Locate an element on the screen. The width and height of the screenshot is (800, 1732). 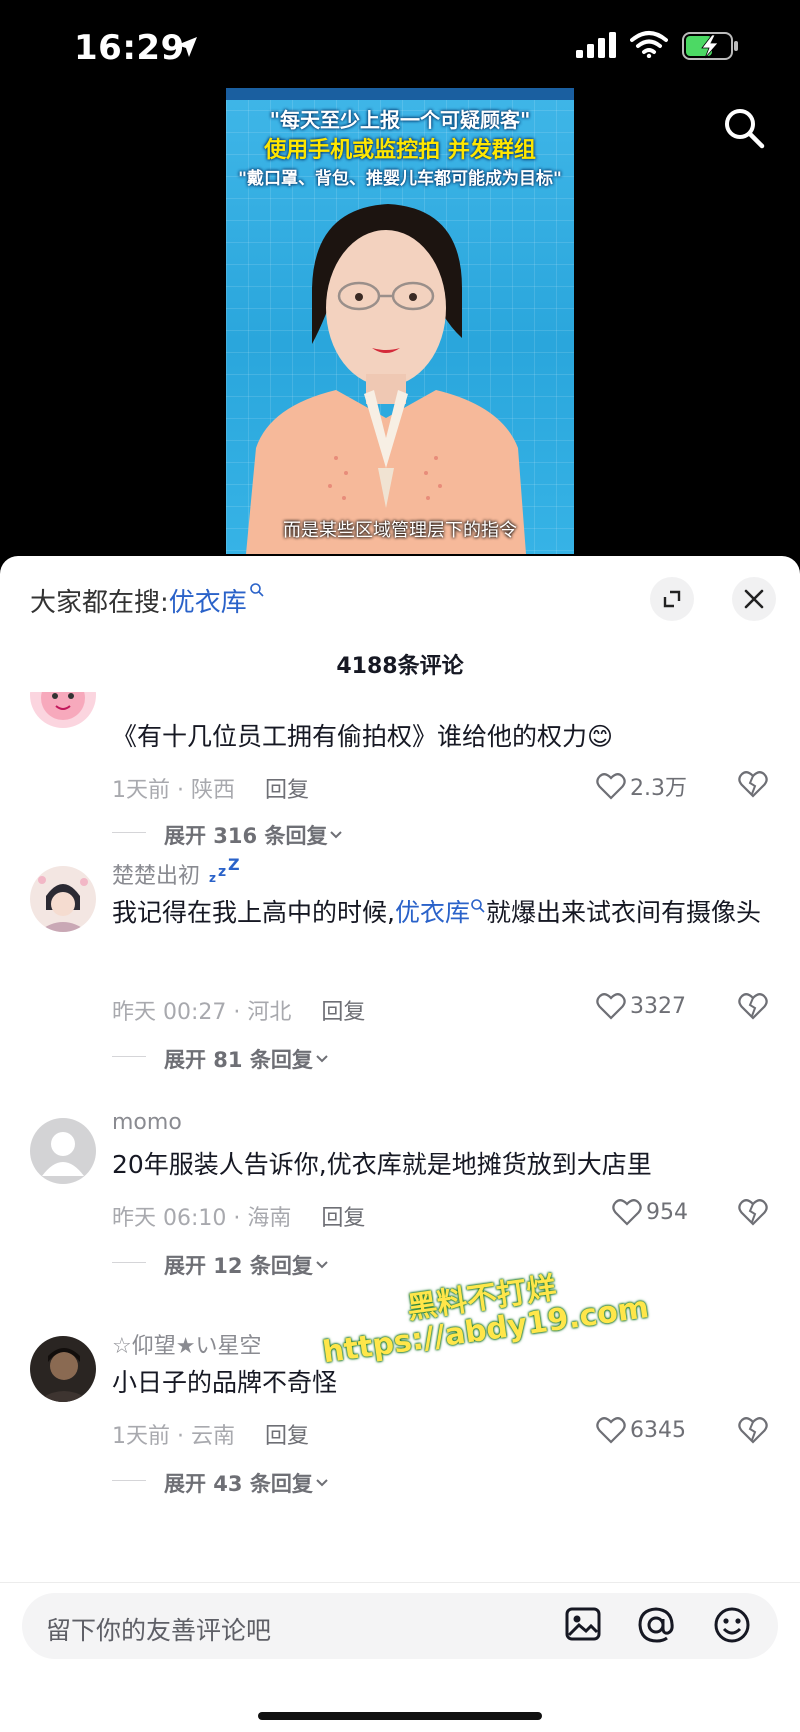
like-button: 2.3万 is located at coordinates (651, 786).